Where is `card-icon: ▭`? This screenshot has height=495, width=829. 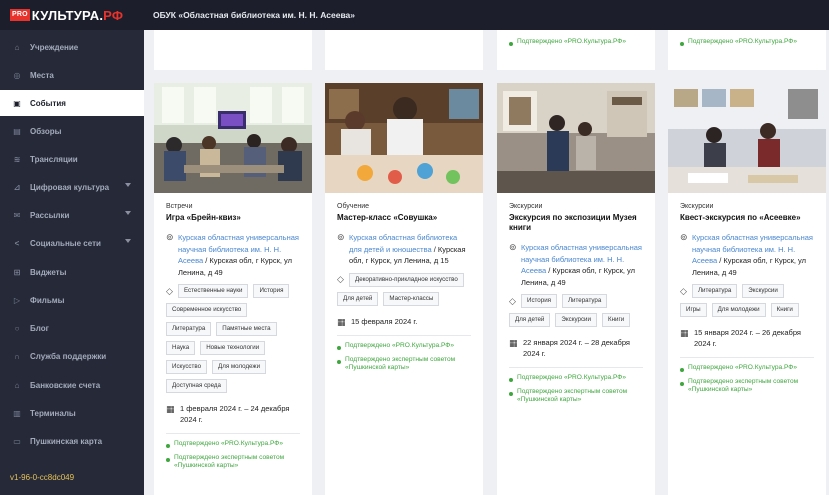 card-icon: ▭ is located at coordinates (17, 441).